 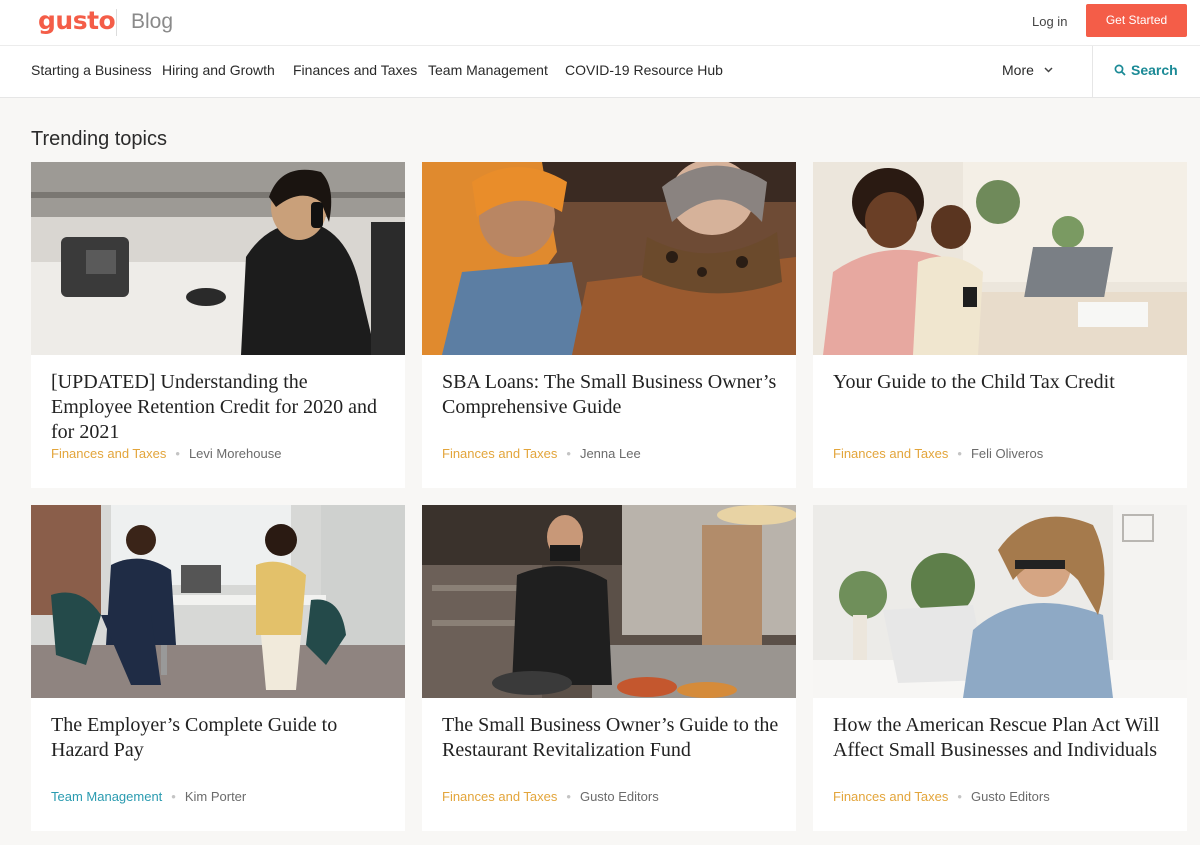 I want to click on article-meta: Finances and Taxes • Jenna Lee, so click(x=541, y=453).